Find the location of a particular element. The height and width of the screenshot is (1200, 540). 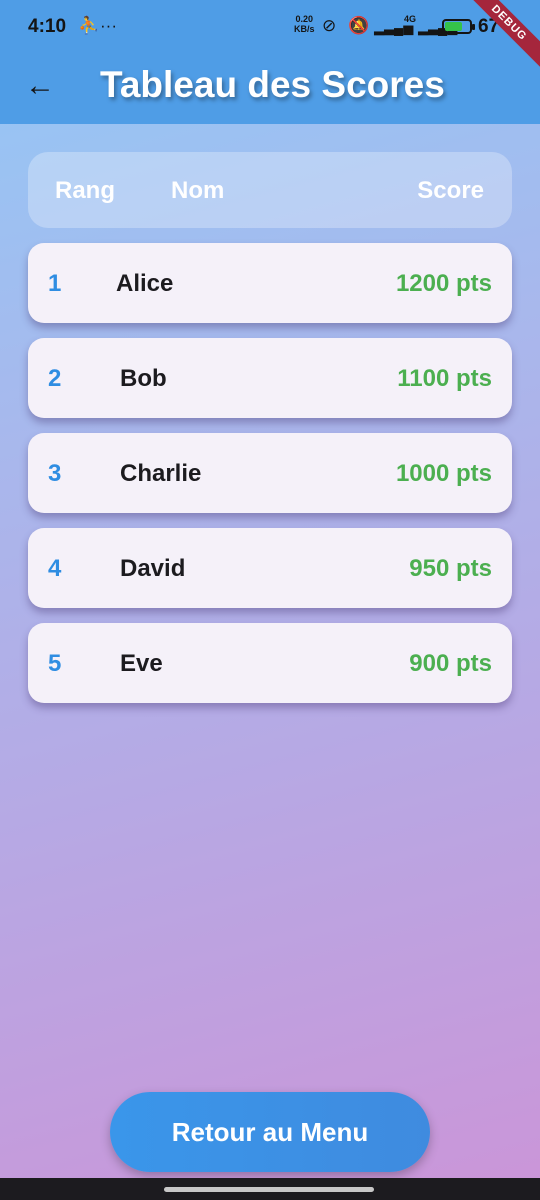

system-nav-bar is located at coordinates (270, 1189).